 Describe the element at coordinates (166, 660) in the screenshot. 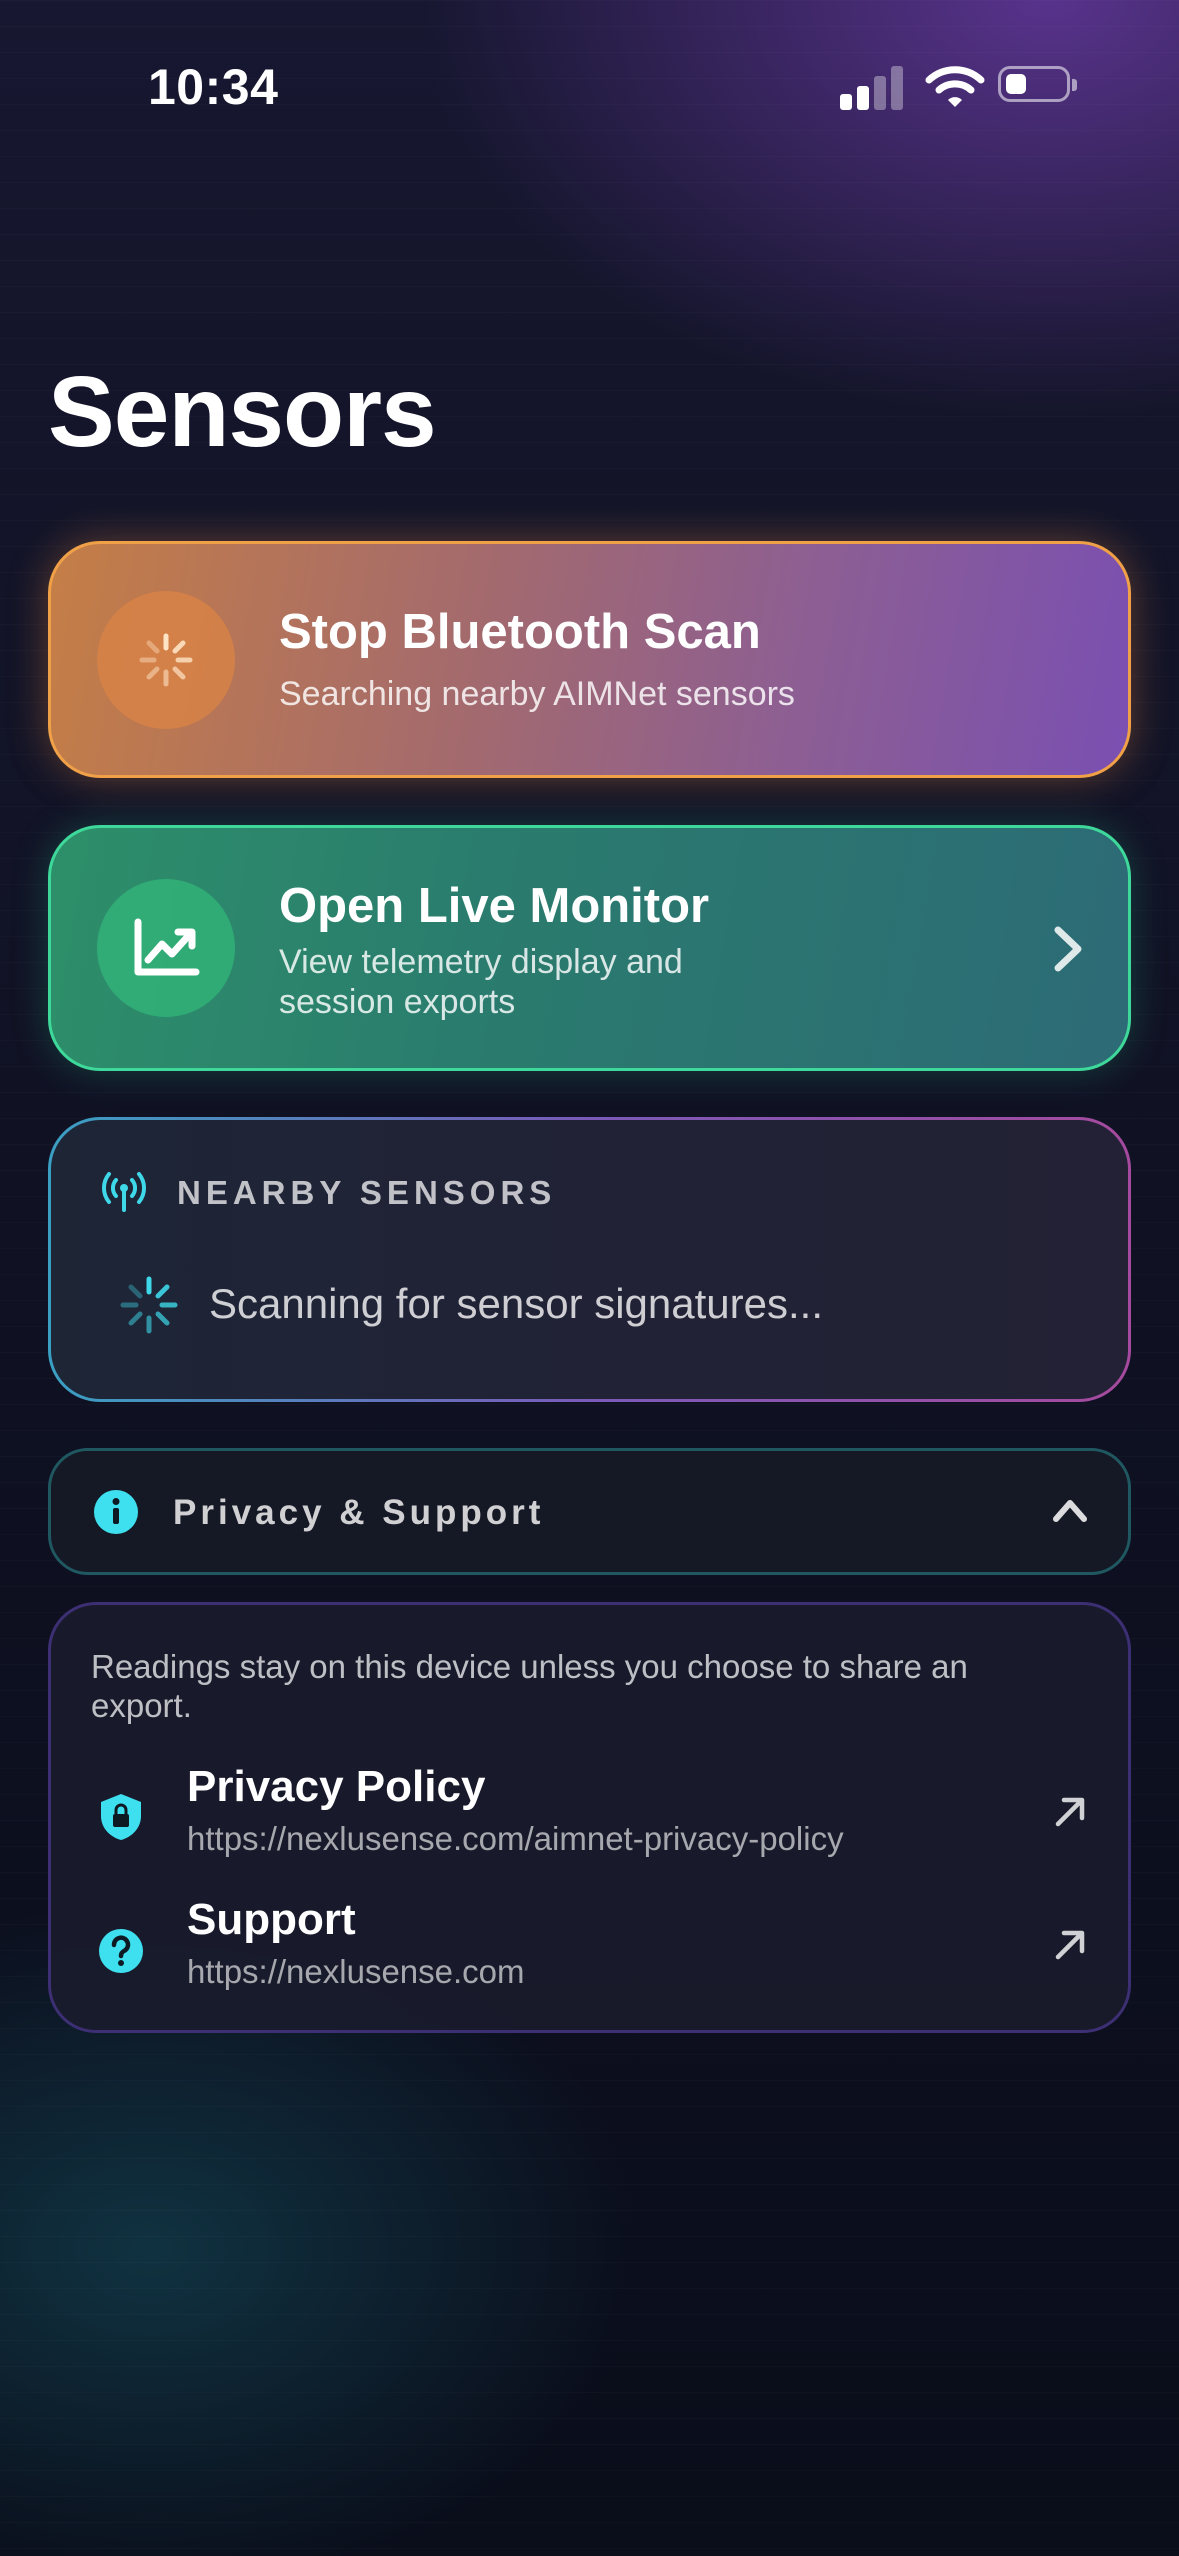

I see `spinner-icon` at that location.